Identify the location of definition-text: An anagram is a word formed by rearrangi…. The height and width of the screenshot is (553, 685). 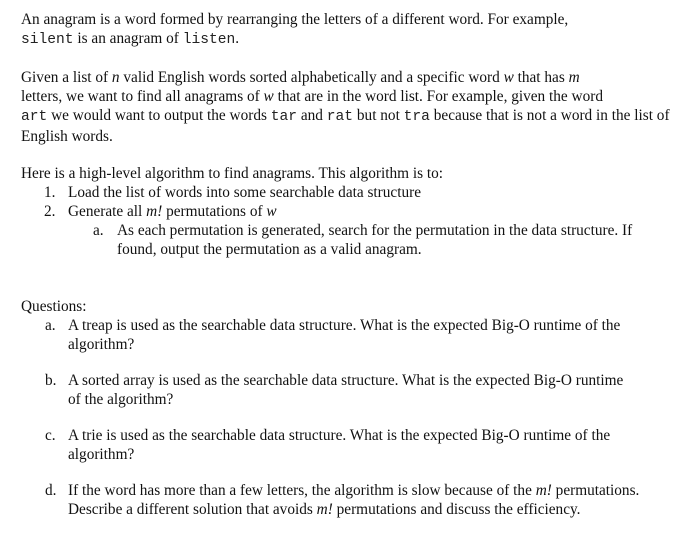
(295, 19).